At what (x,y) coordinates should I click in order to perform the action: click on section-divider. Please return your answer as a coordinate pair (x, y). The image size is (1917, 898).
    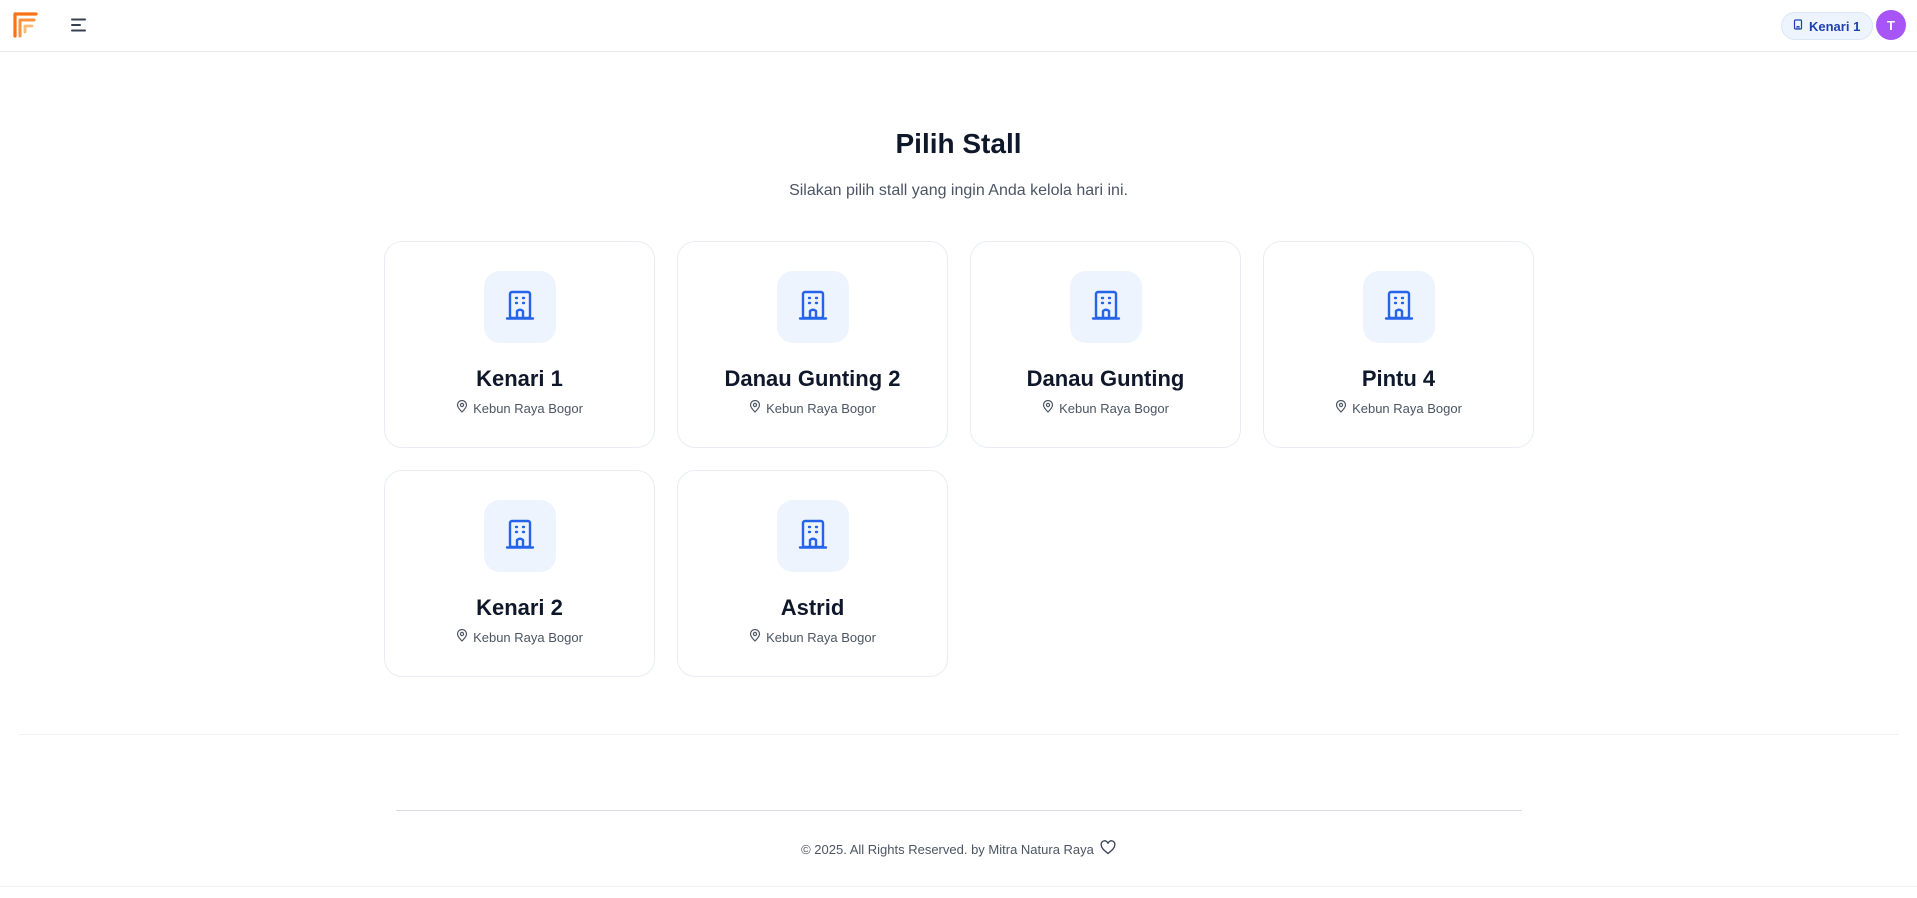
    Looking at the image, I should click on (959, 734).